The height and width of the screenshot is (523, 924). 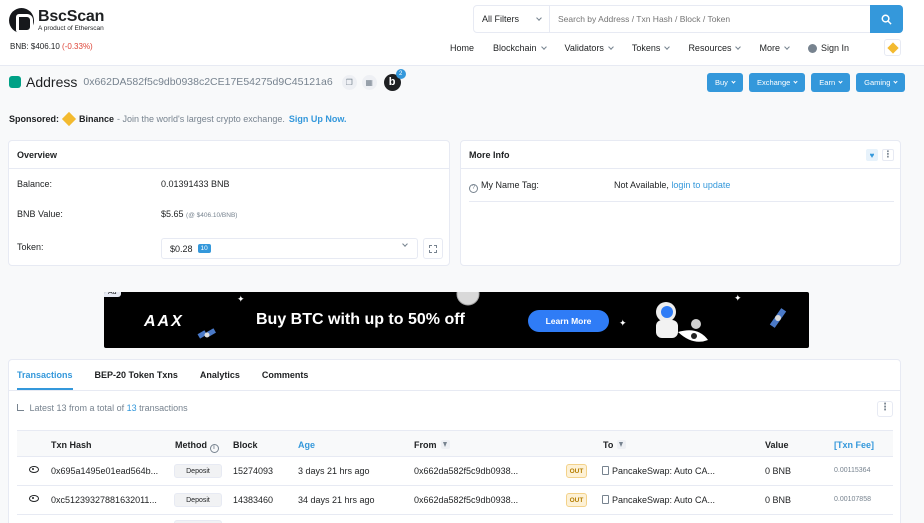 What do you see at coordinates (710, 19) in the screenshot?
I see `search-input` at bounding box center [710, 19].